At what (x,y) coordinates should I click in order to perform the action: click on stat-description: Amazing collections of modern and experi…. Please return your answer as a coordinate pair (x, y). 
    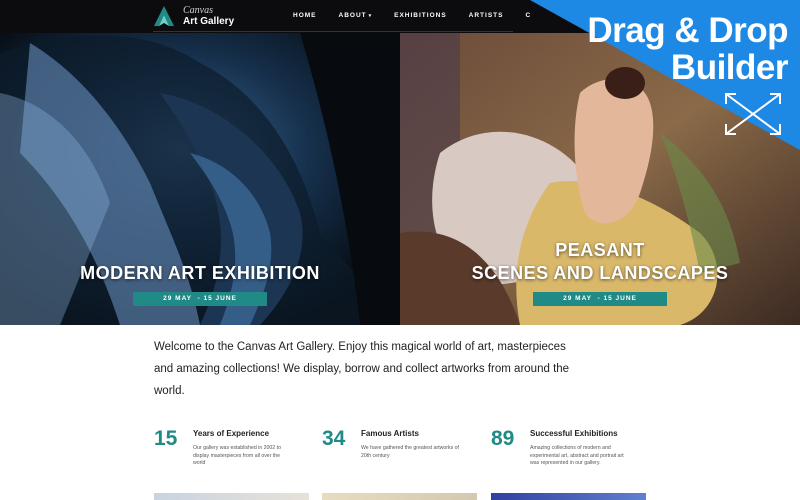
    Looking at the image, I should click on (577, 455).